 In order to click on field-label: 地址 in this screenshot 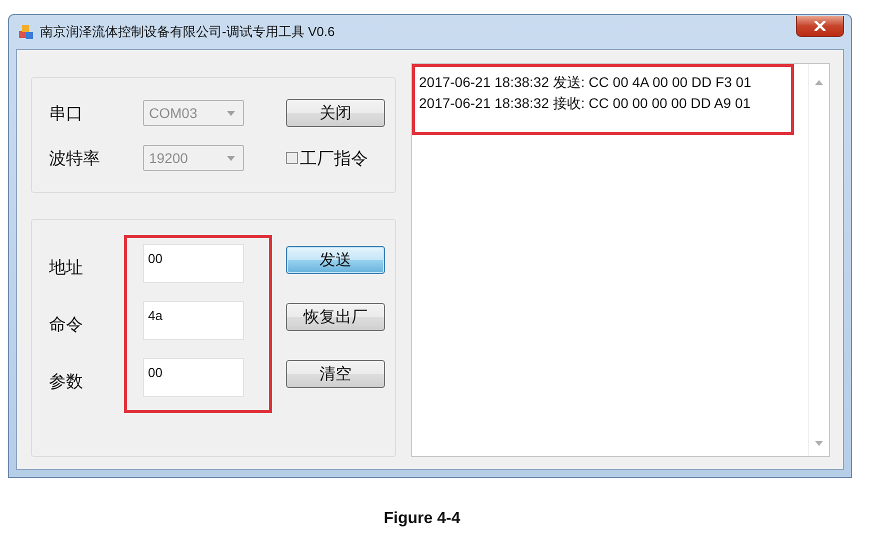, I will do `click(66, 268)`.